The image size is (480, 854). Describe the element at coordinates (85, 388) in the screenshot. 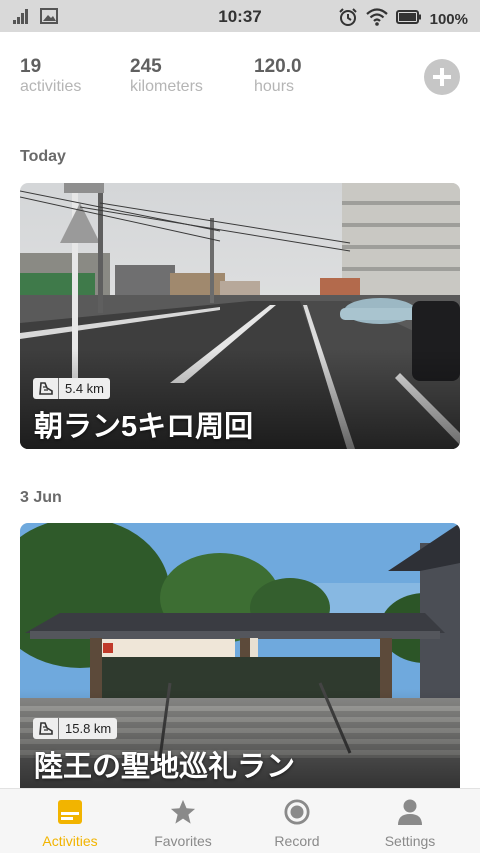

I see `distance-value: 5.4 km` at that location.